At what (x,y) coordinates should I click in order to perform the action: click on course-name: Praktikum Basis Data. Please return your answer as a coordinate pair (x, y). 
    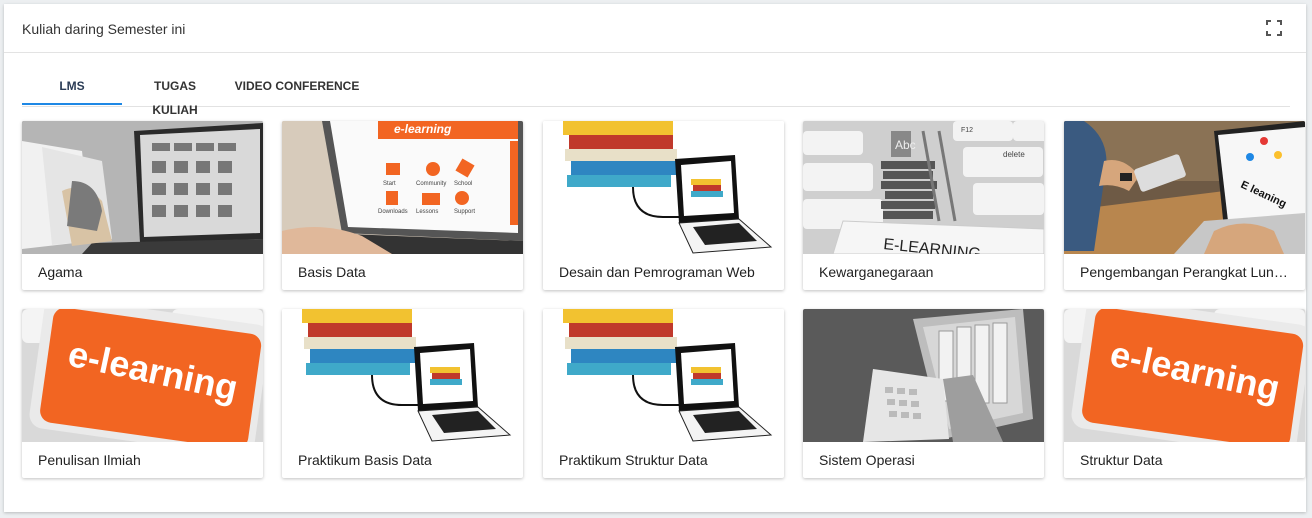
    Looking at the image, I should click on (365, 460).